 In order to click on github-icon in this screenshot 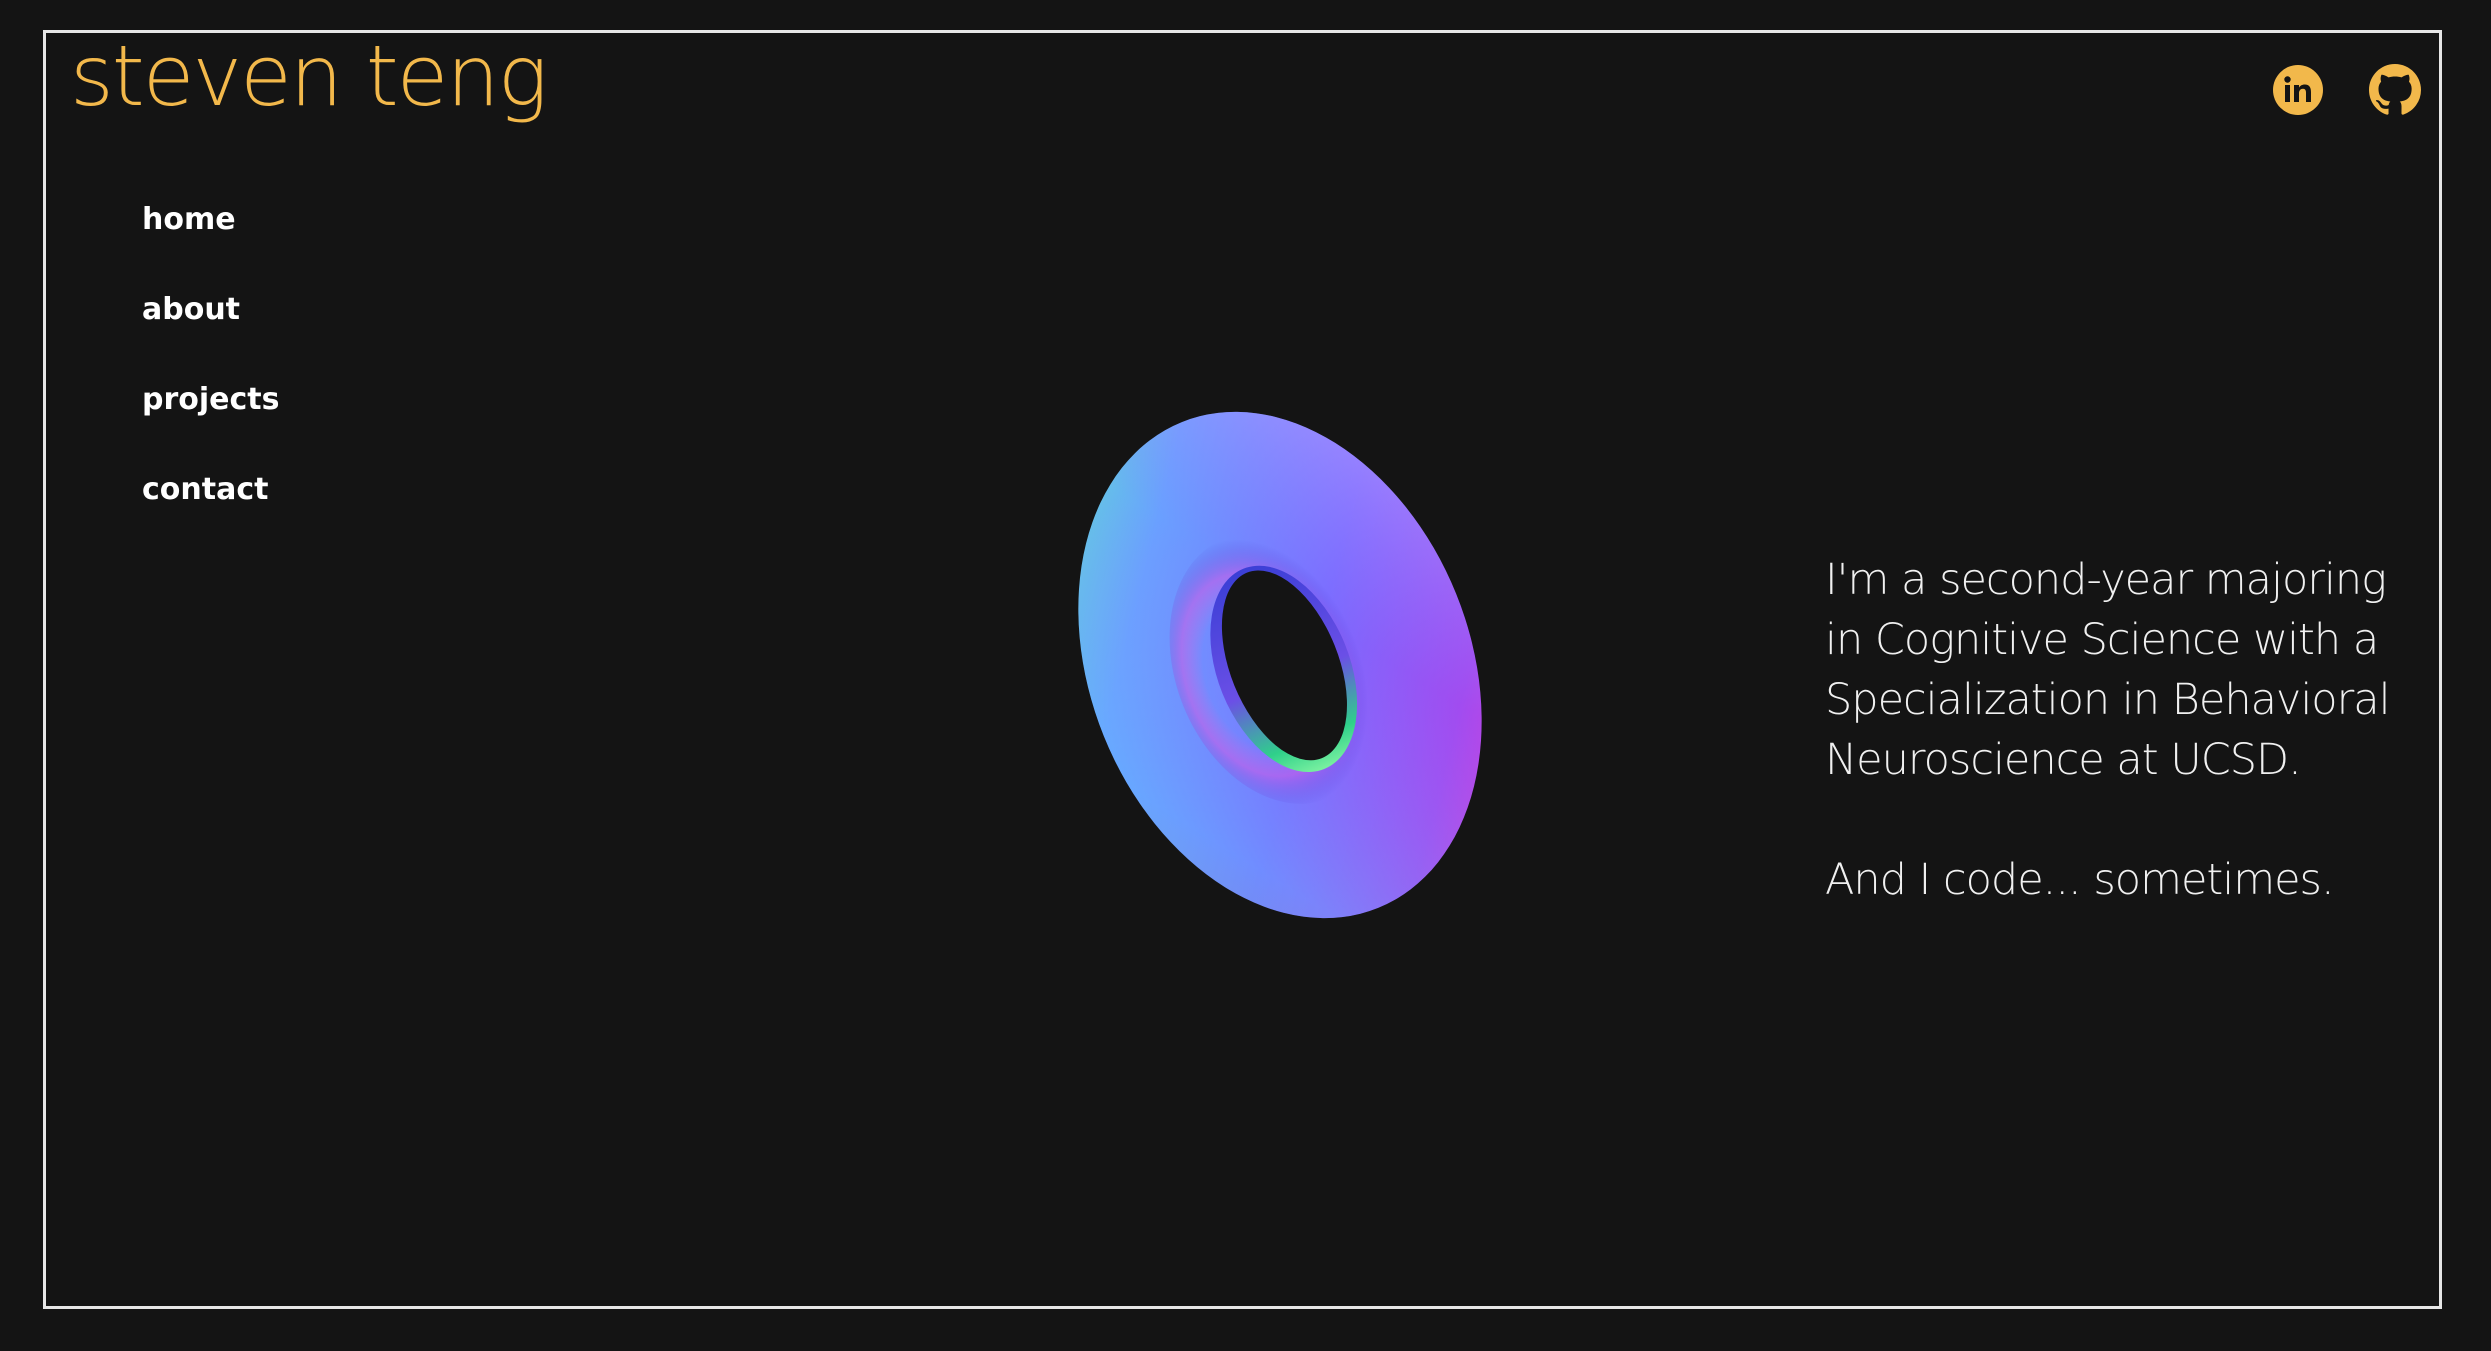, I will do `click(2395, 89)`.